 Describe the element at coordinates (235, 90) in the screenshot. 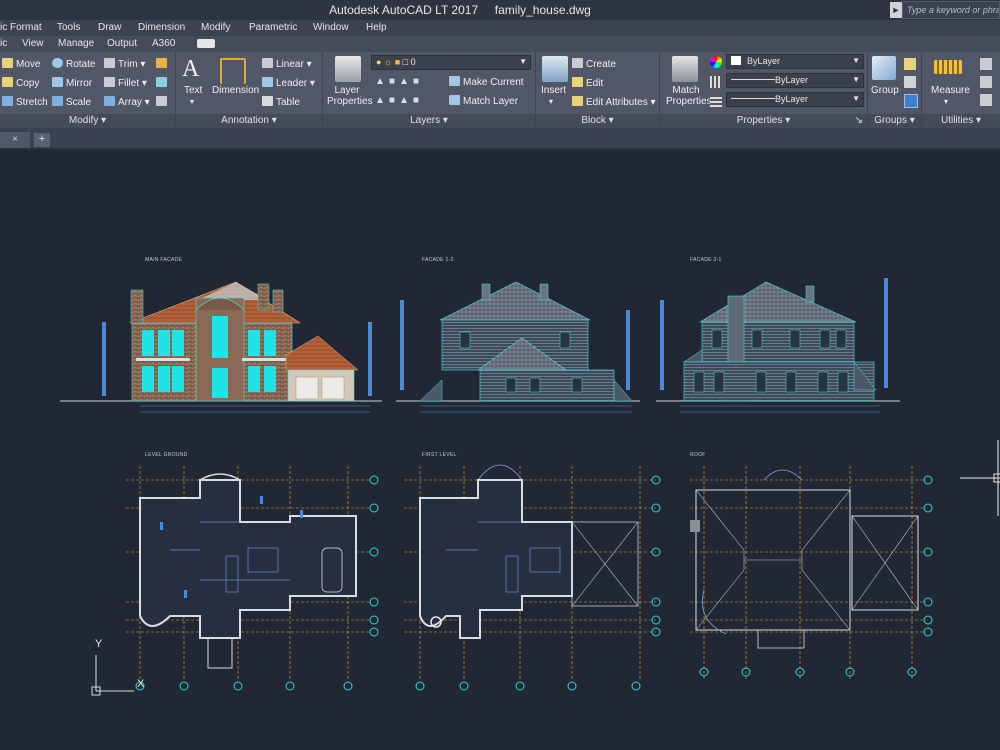

I see `dimension-button: Dimension` at that location.